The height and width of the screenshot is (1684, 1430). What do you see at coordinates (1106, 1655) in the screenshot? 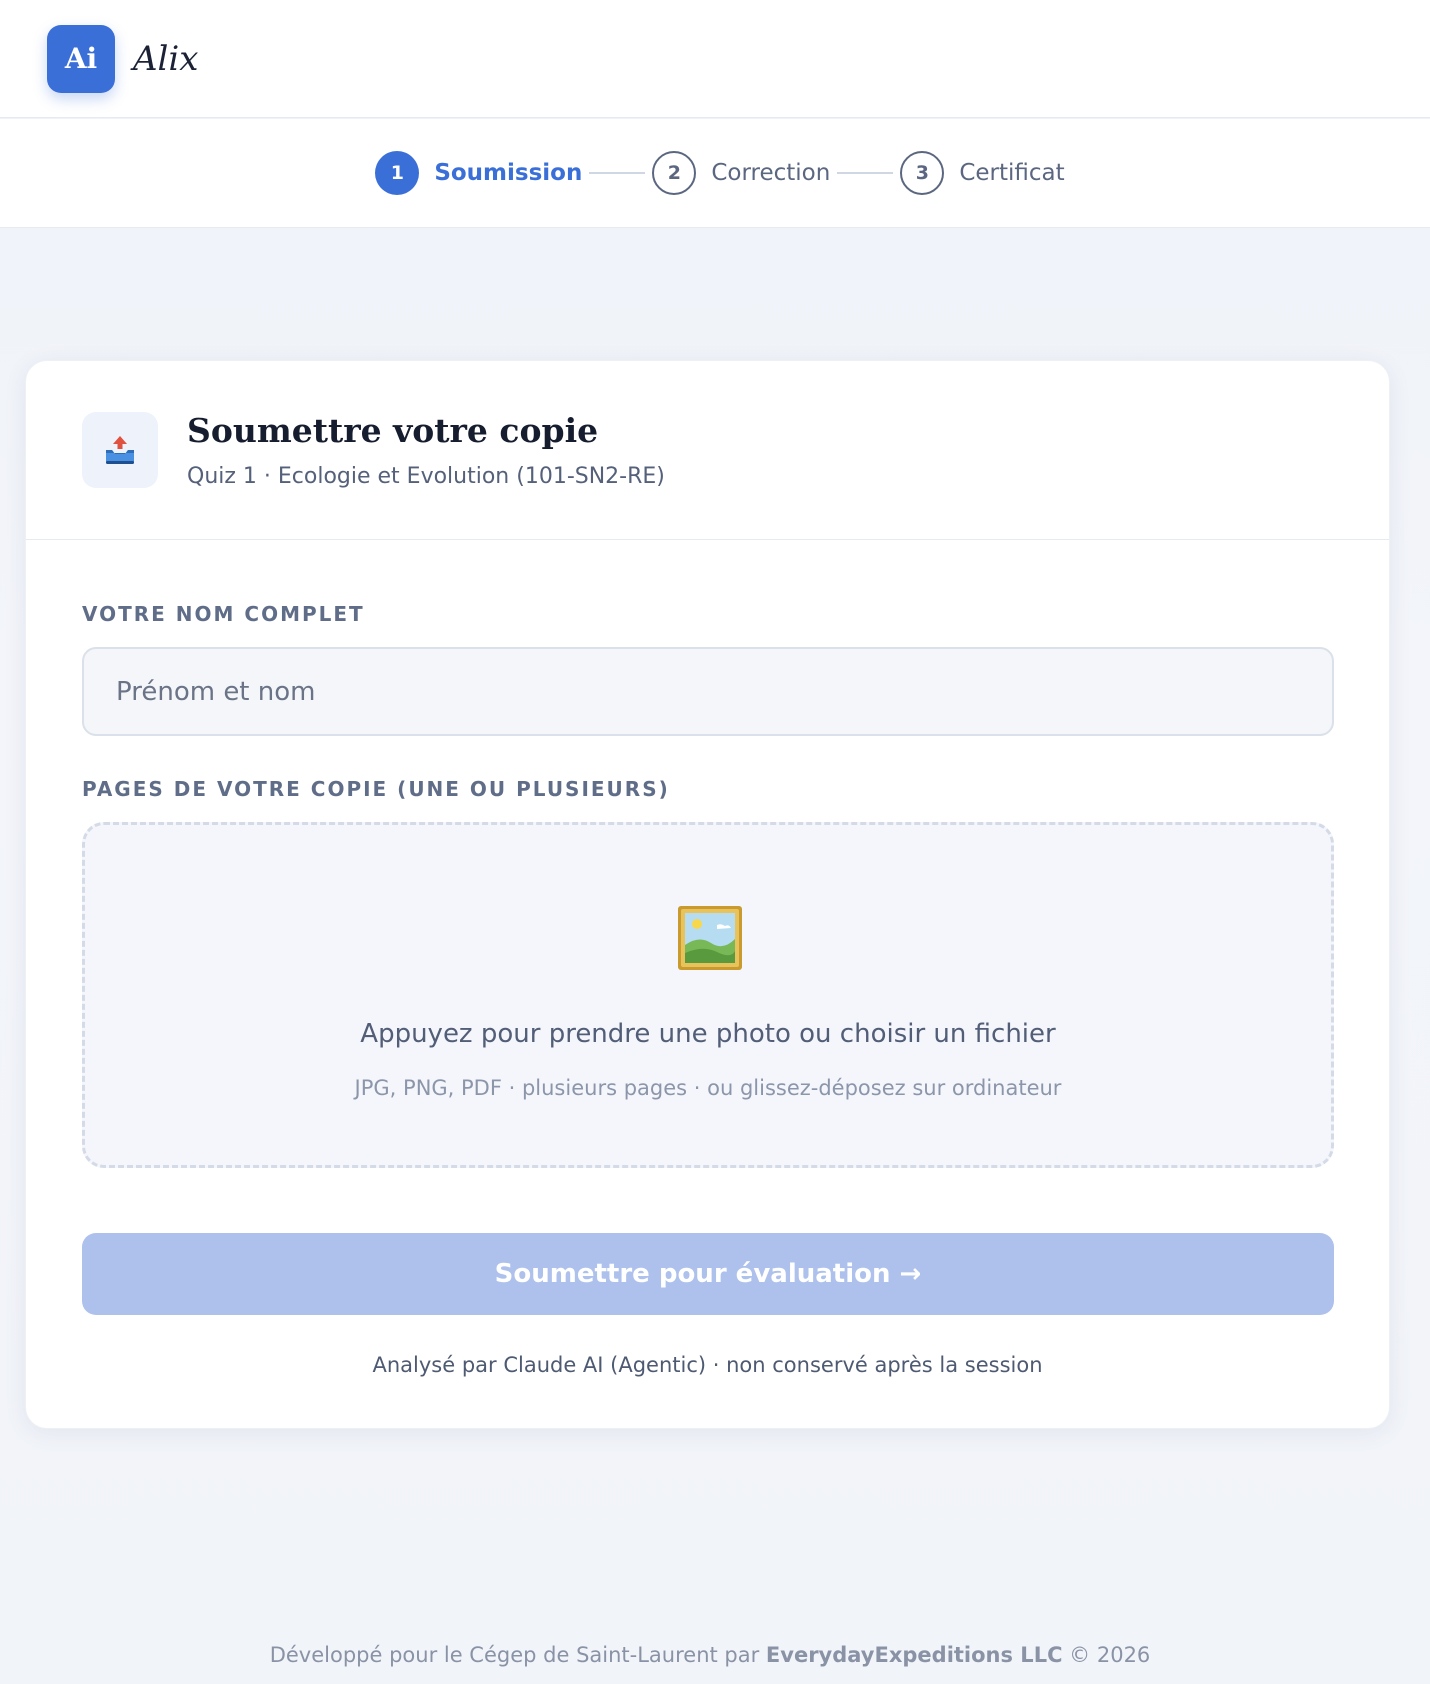
I see `footer-suffix: © 2026` at bounding box center [1106, 1655].